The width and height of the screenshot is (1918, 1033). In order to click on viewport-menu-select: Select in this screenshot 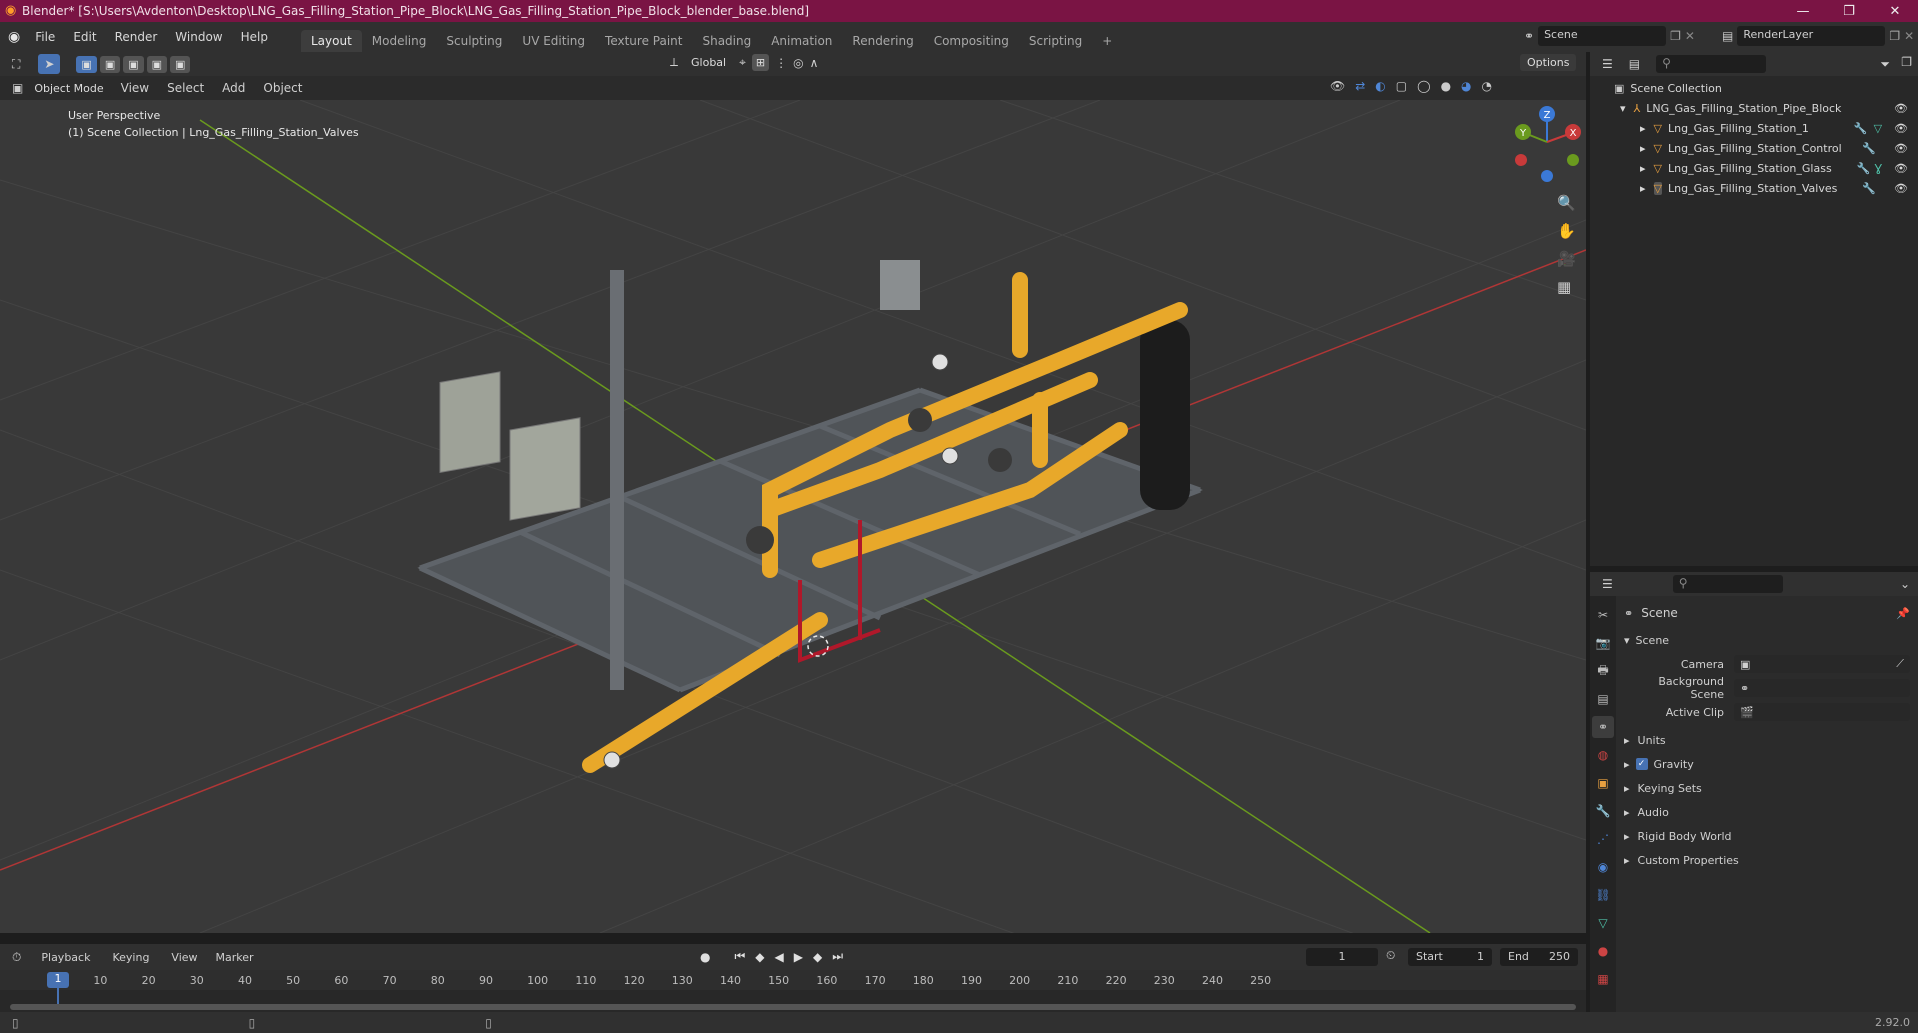, I will do `click(185, 88)`.